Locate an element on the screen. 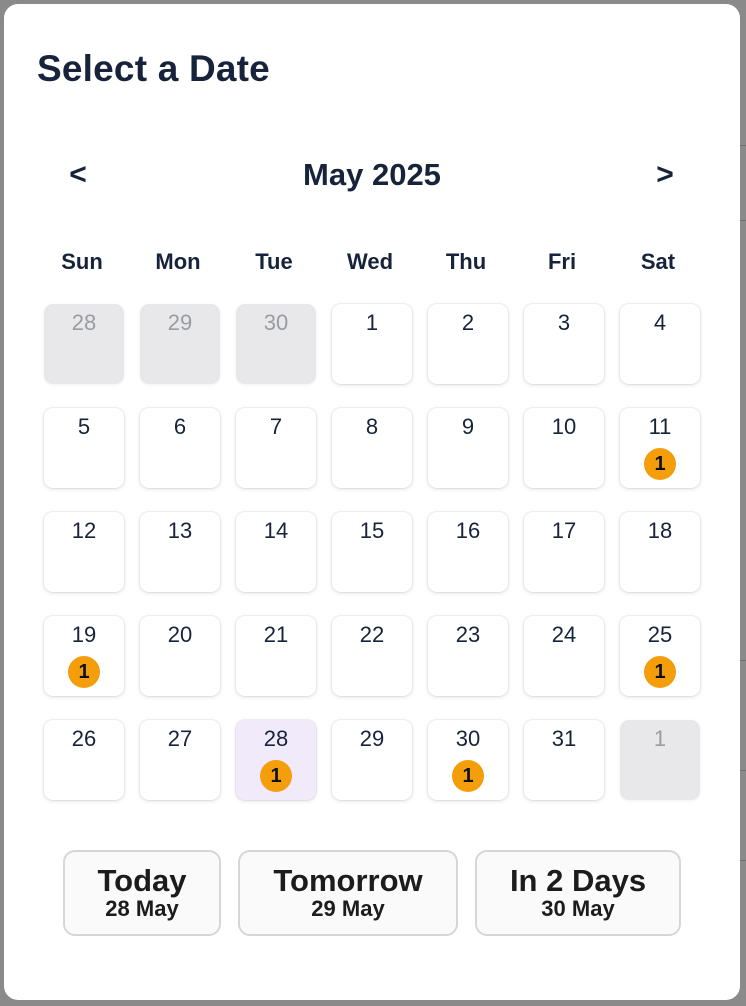 The width and height of the screenshot is (746, 1006). calendar-day: 10 is located at coordinates (564, 448).